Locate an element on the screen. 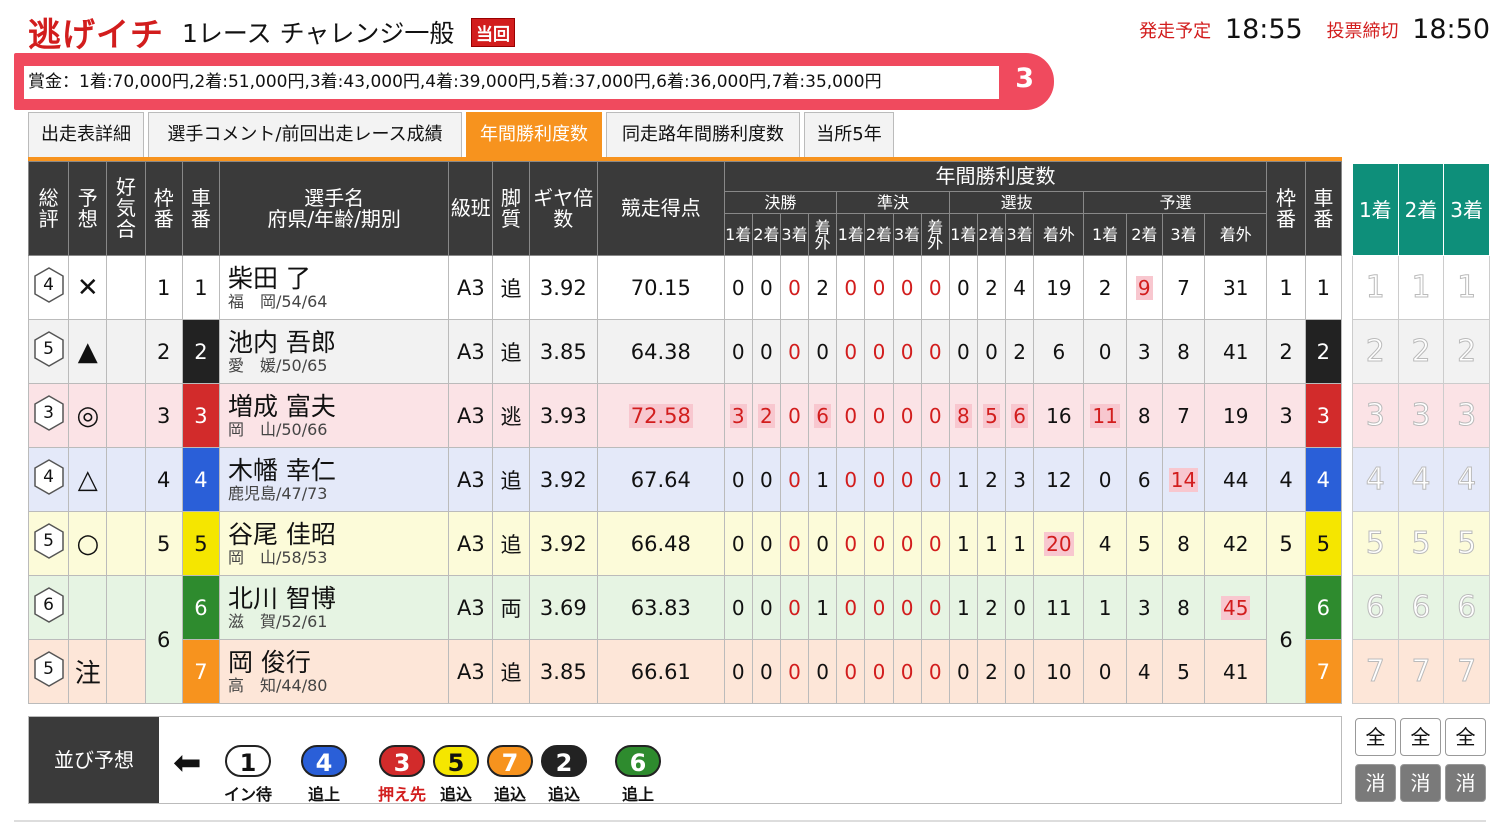  racer-name: 木幡 幸仁 is located at coordinates (338, 470).